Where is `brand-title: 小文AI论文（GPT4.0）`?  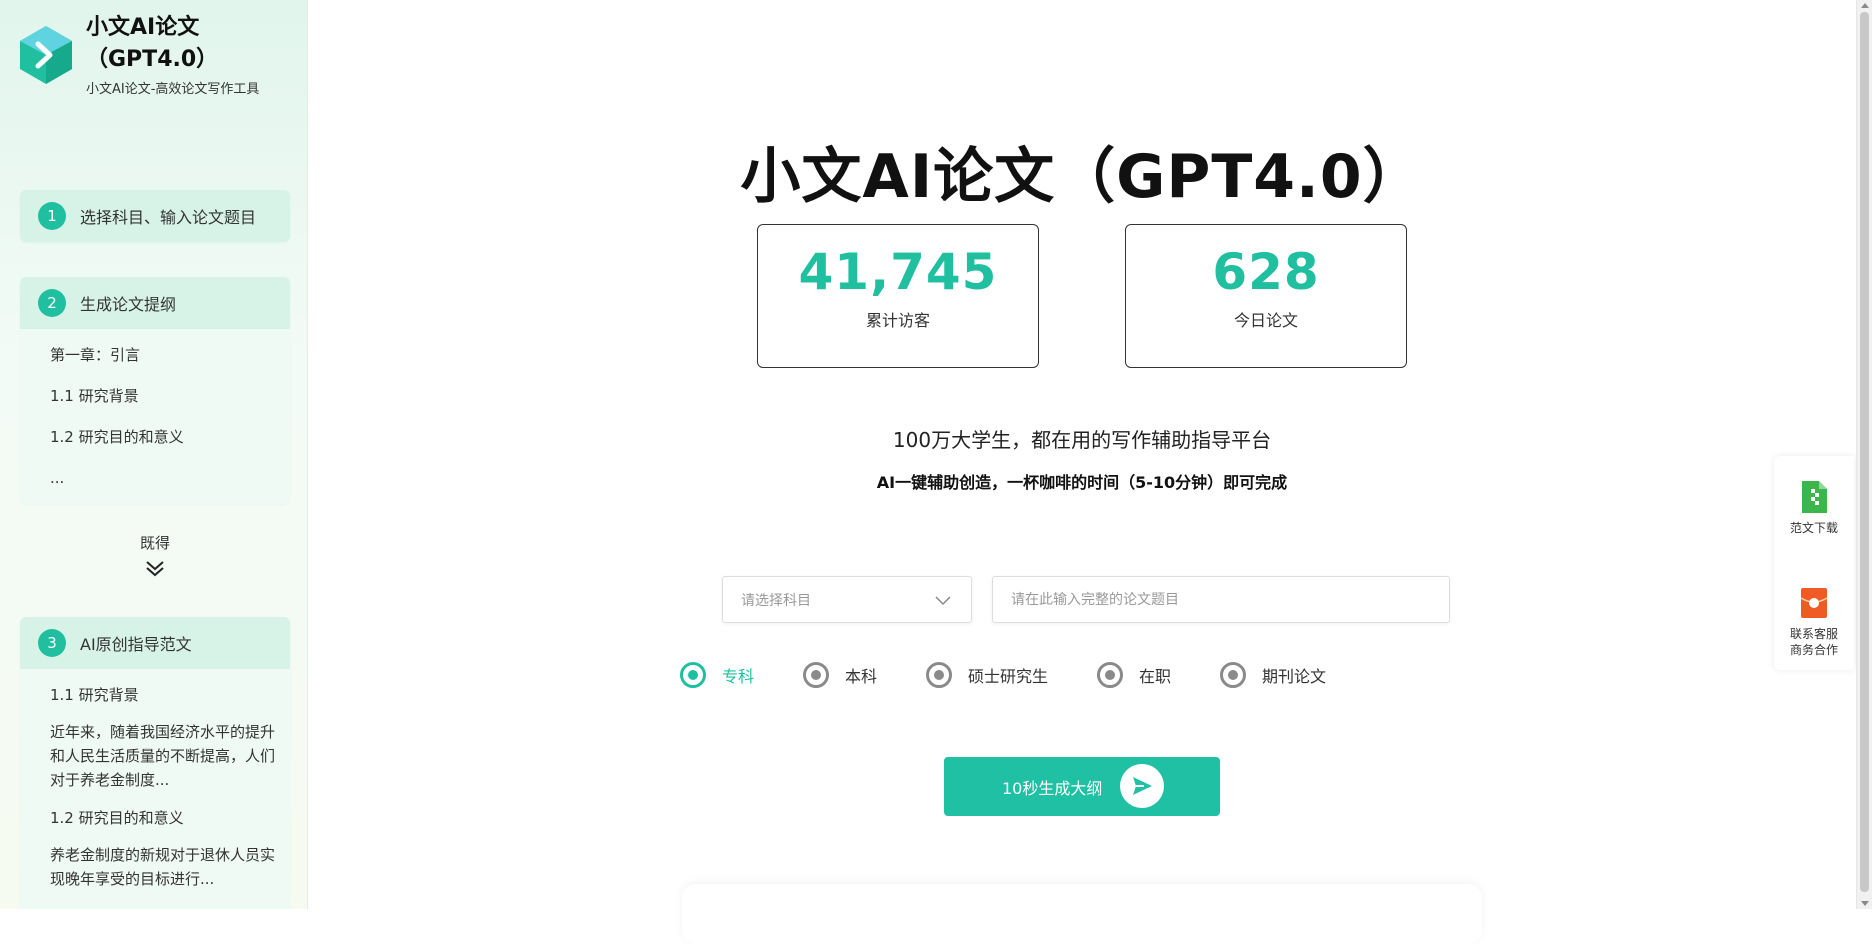 brand-title: 小文AI论文（GPT4.0） is located at coordinates (152, 43).